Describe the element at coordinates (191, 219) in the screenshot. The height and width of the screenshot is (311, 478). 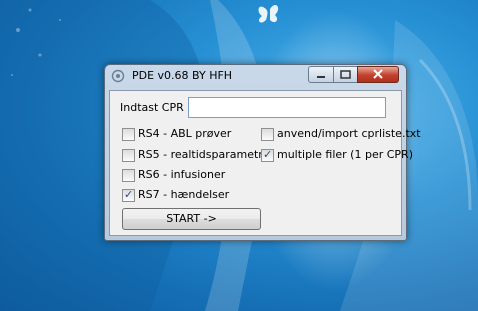
I see `start-button: START ->` at that location.